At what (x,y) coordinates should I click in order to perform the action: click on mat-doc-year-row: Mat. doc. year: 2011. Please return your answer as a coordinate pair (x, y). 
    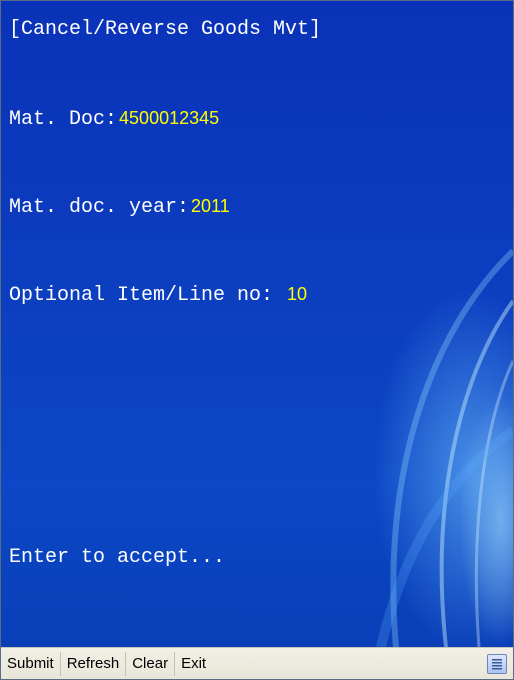
    Looking at the image, I should click on (119, 207).